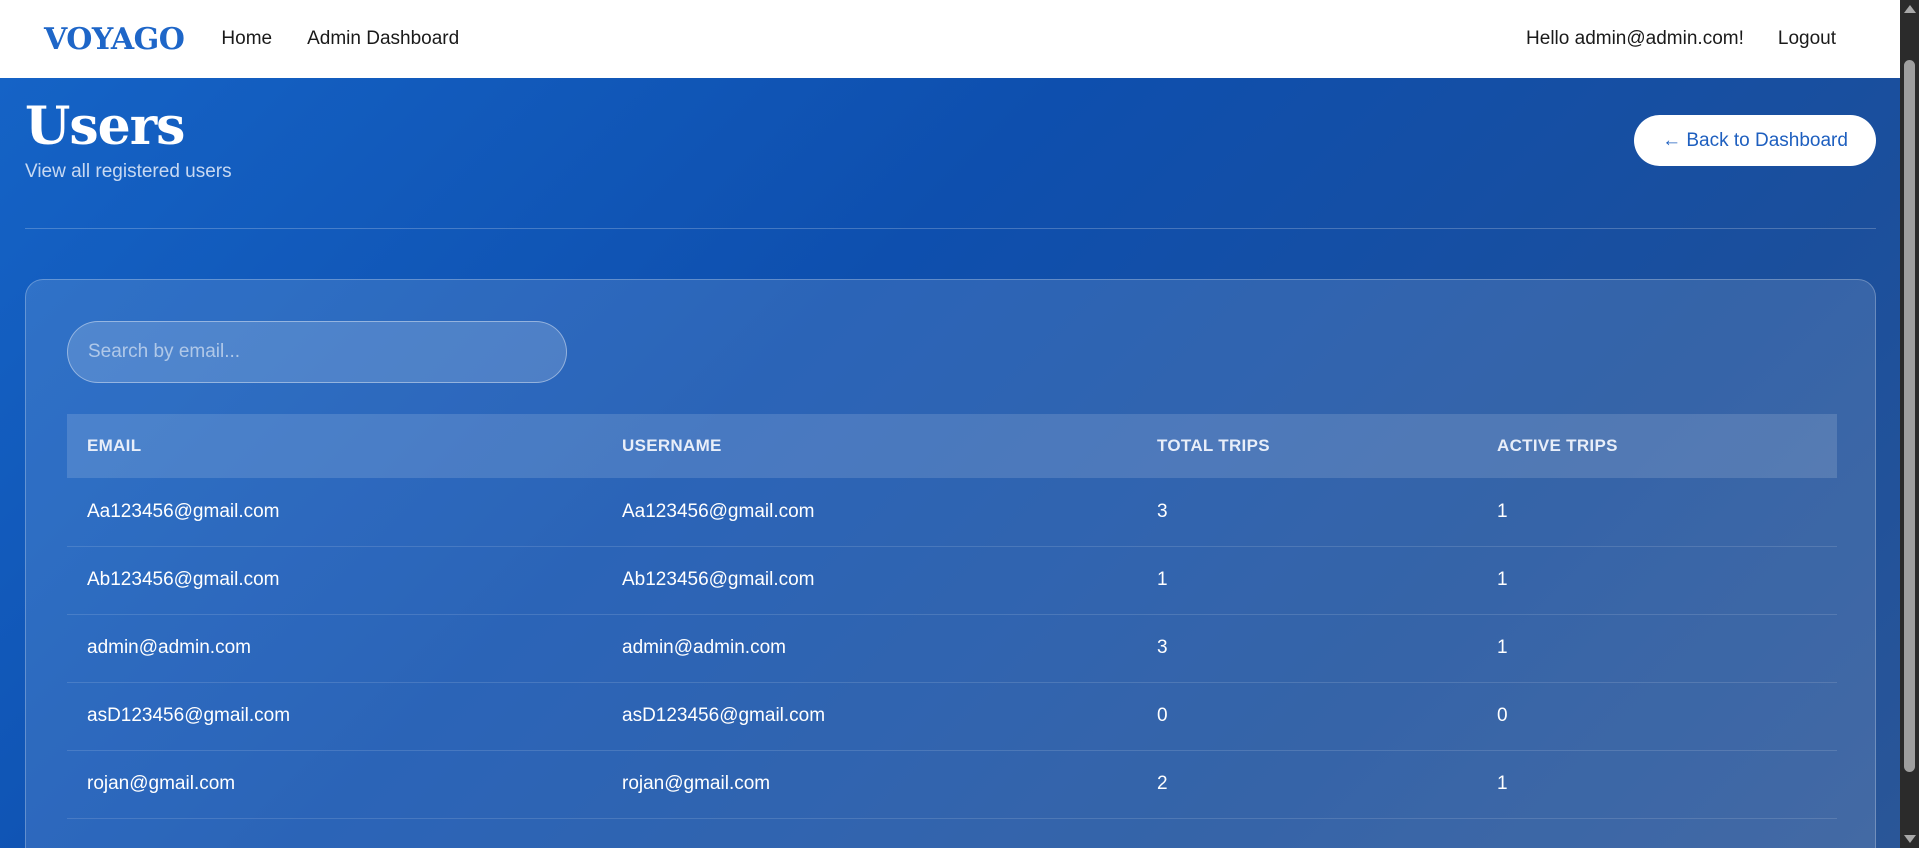 The height and width of the screenshot is (848, 1919). I want to click on brand-logo: VOYAGO, so click(114, 39).